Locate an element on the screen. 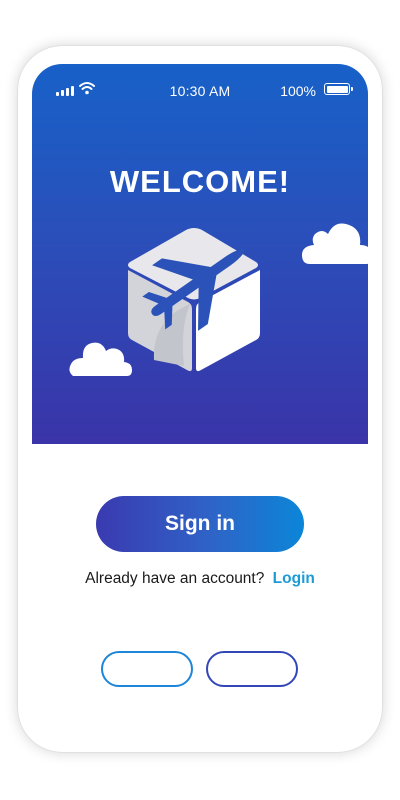  account-prompt-text: Already have an account? is located at coordinates (175, 578).